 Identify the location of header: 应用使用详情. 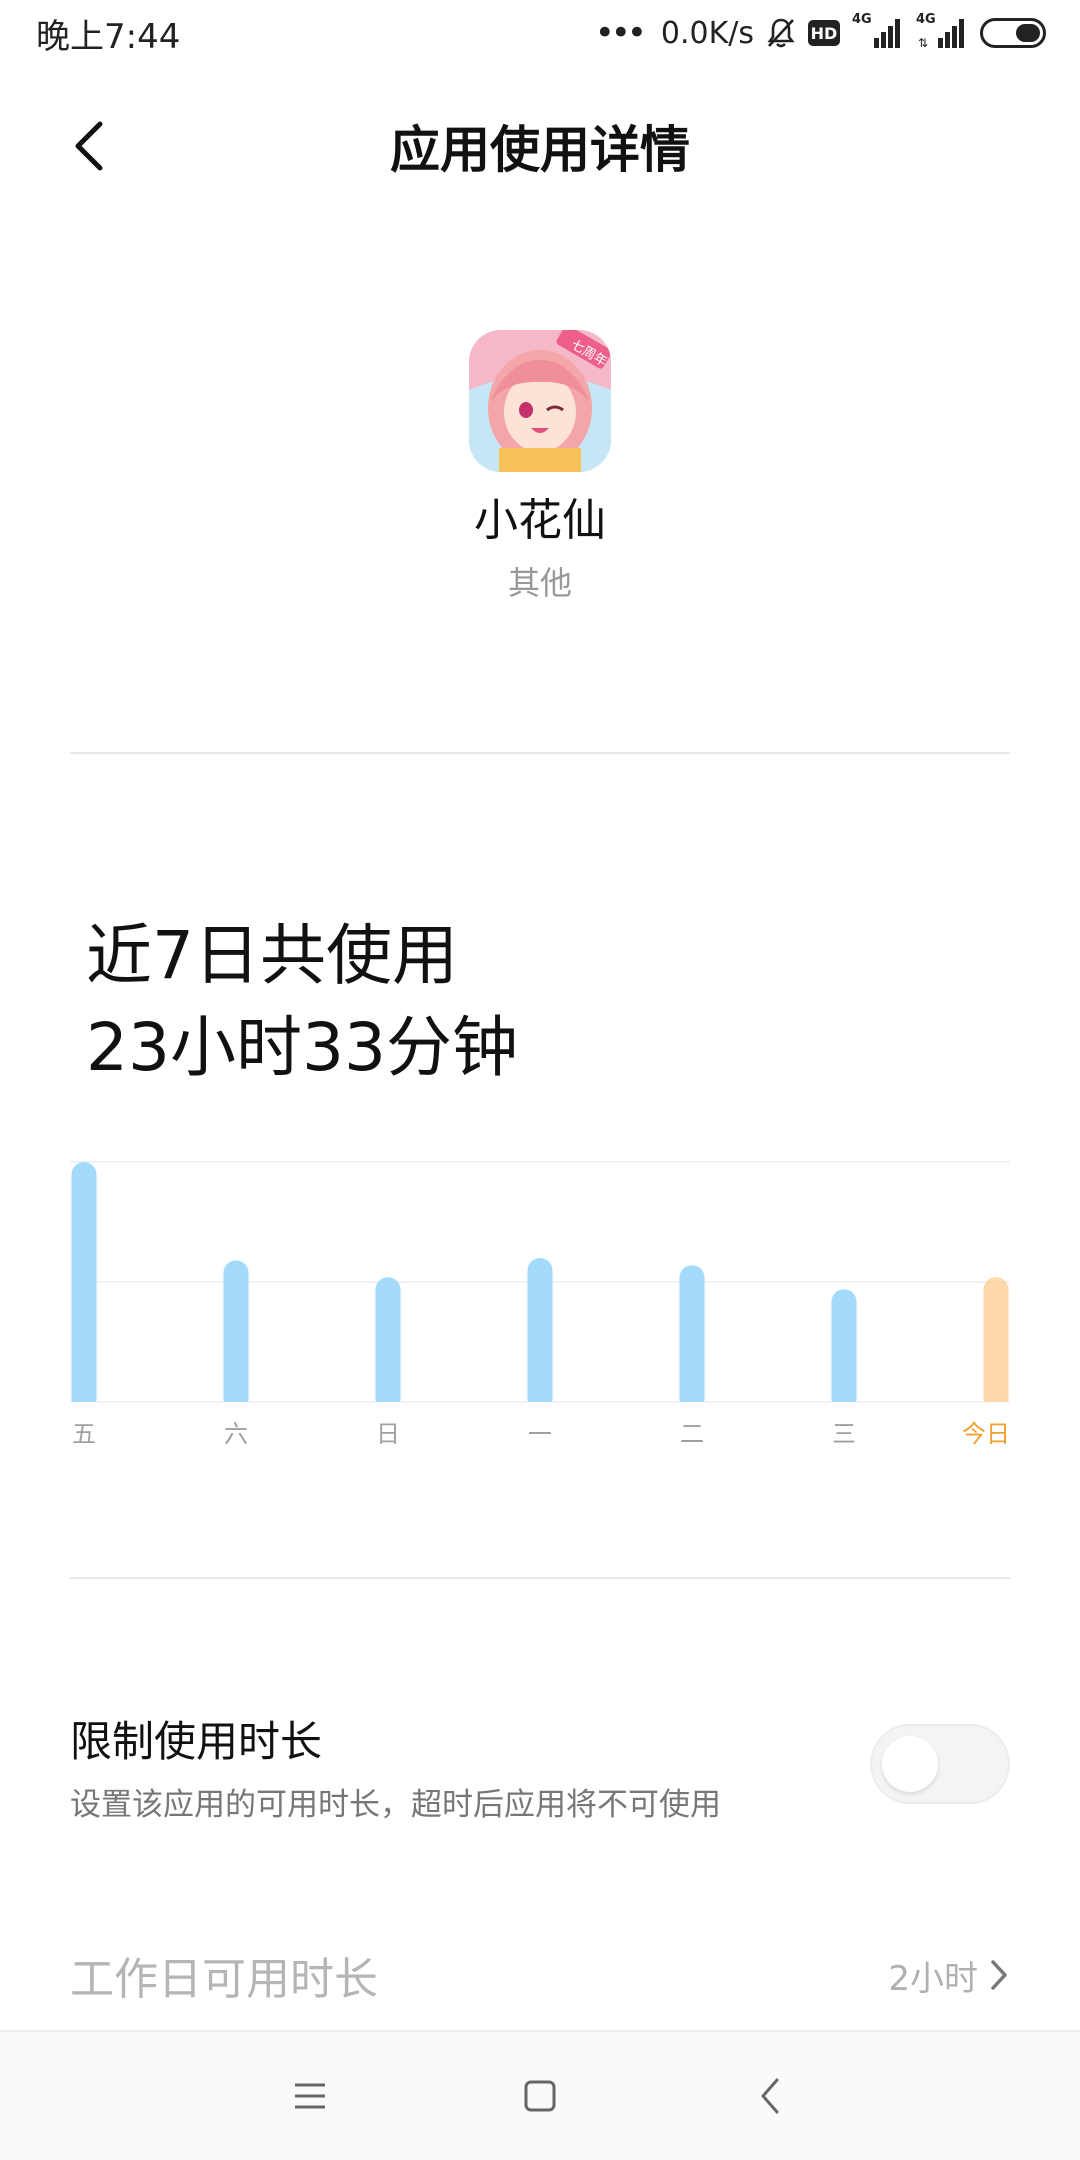
(540, 146).